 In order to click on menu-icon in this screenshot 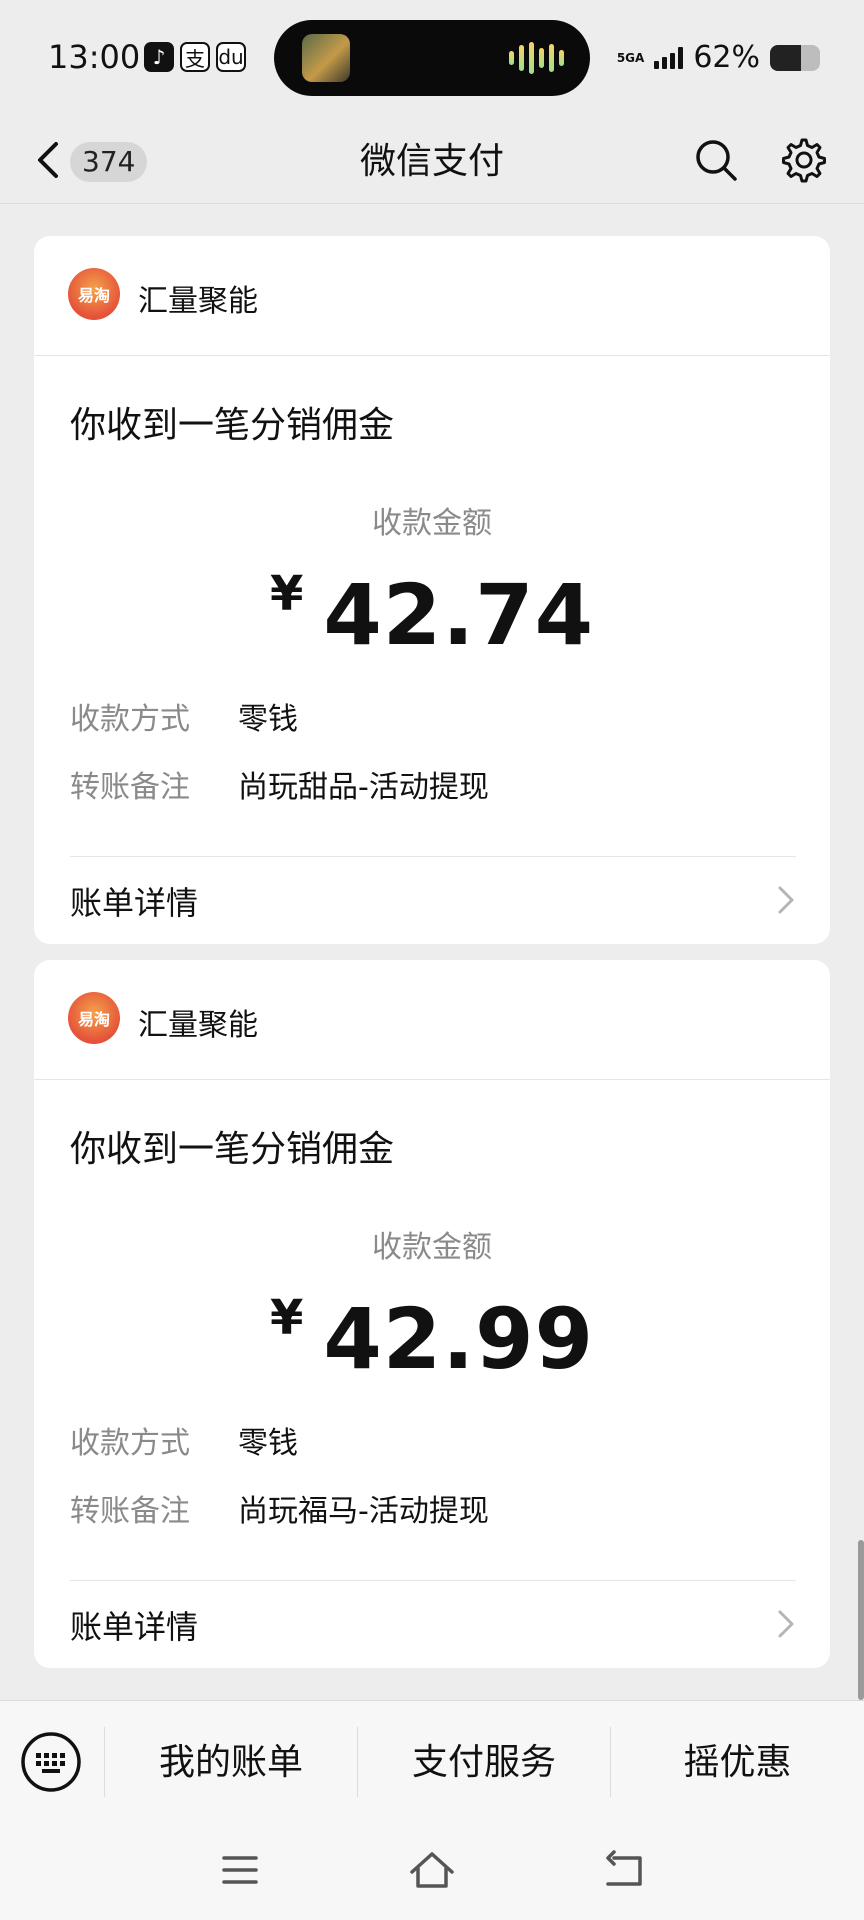, I will do `click(240, 1870)`.